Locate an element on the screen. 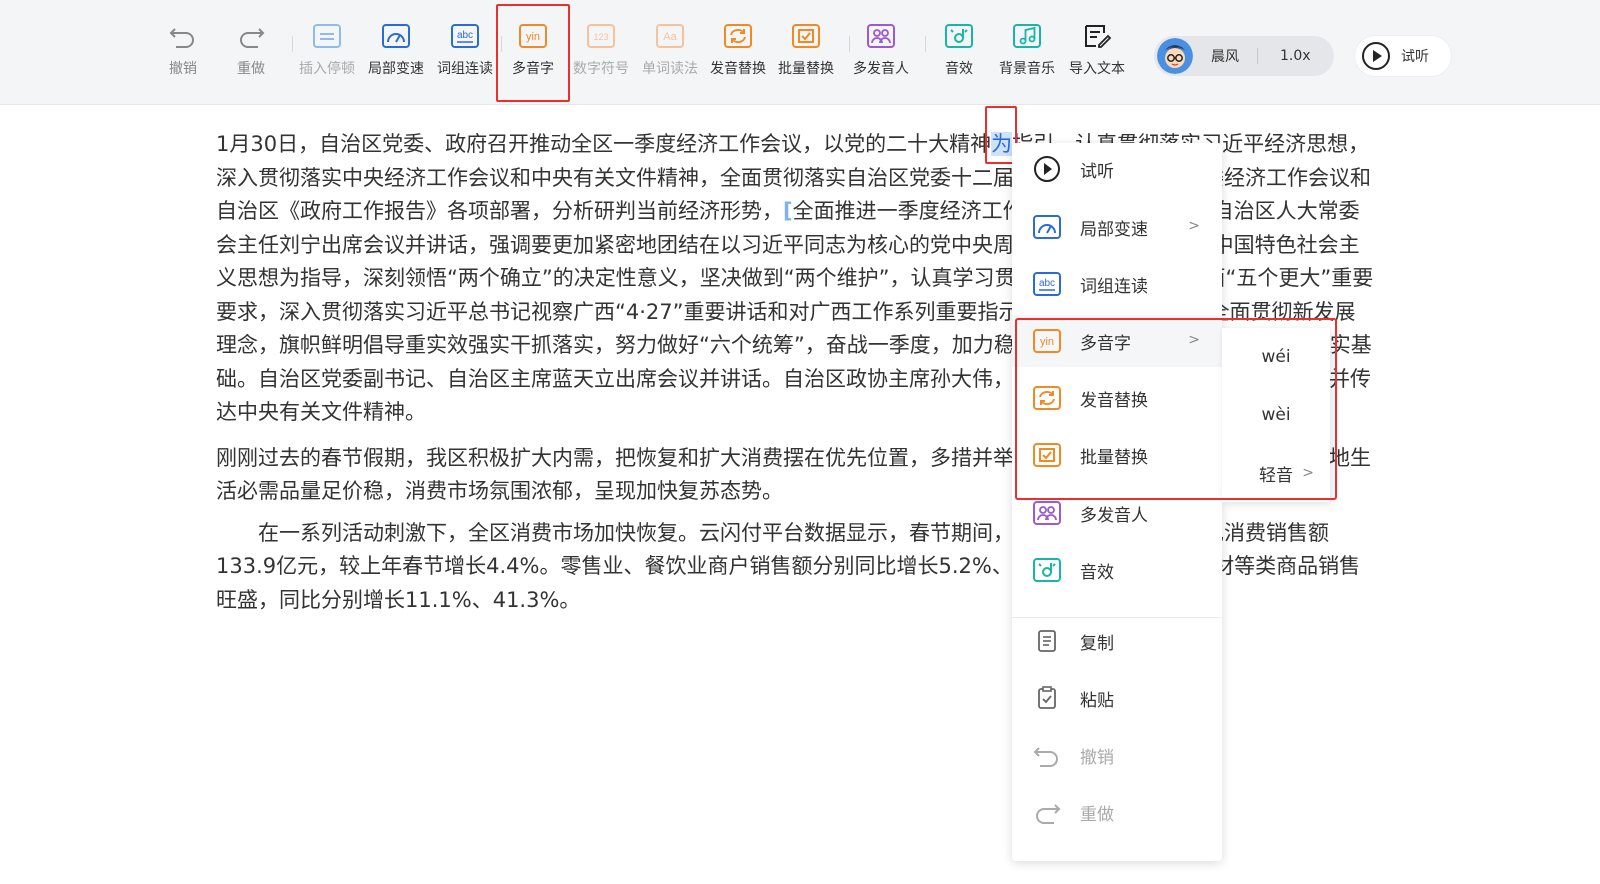  menu-item-local-speed: 局部变速 > is located at coordinates (1117, 227).